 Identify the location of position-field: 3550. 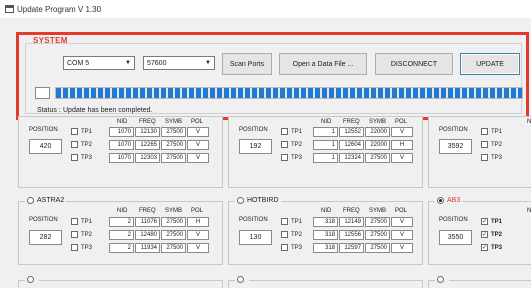
(455, 237).